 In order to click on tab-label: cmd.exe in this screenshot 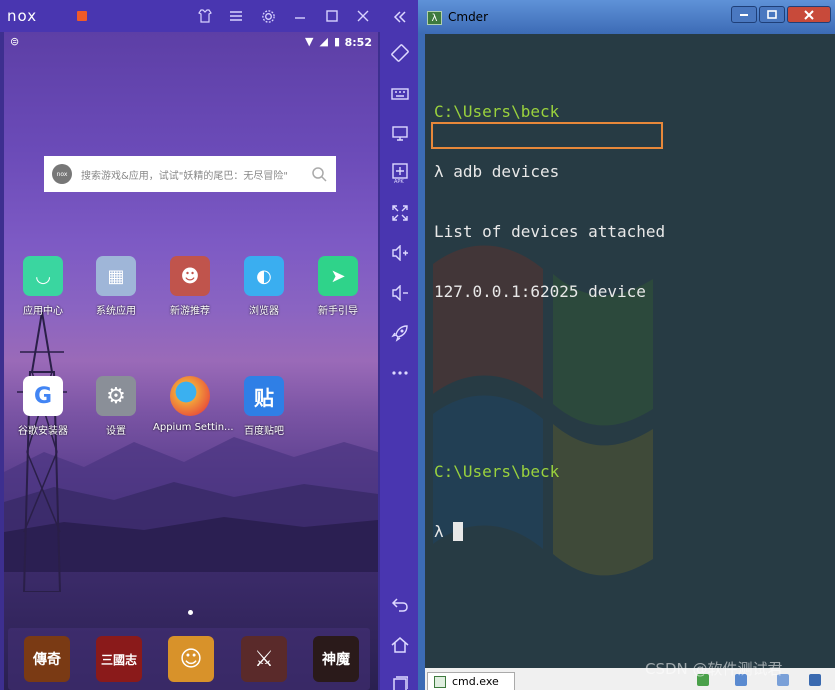, I will do `click(475, 681)`.